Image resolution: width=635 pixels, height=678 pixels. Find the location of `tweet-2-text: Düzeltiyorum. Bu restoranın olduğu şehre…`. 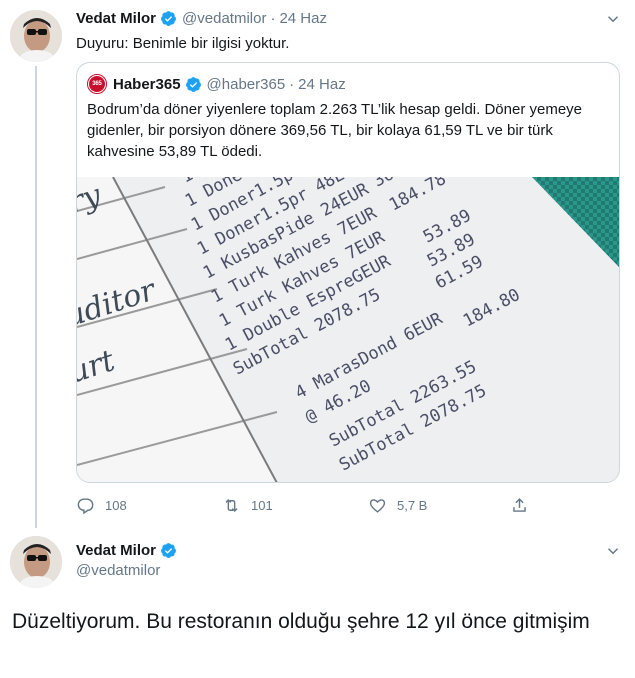

tweet-2-text: Düzeltiyorum. Bu restoranın olduğu şehre… is located at coordinates (301, 621).